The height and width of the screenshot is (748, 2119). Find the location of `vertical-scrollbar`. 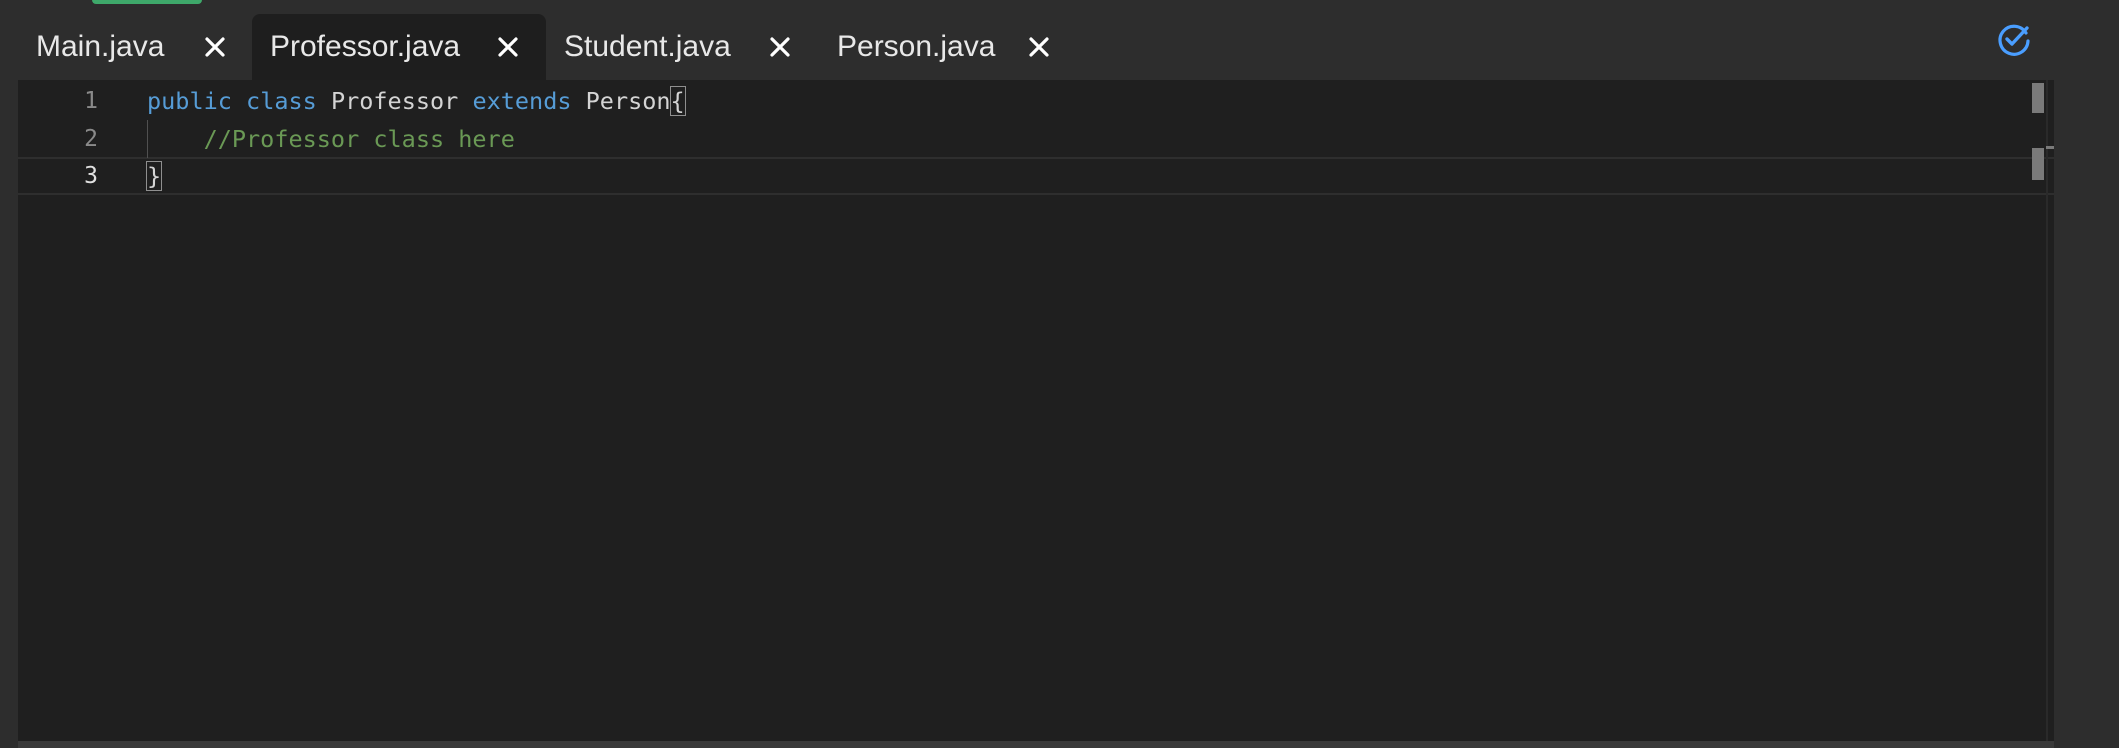

vertical-scrollbar is located at coordinates (2047, 412).